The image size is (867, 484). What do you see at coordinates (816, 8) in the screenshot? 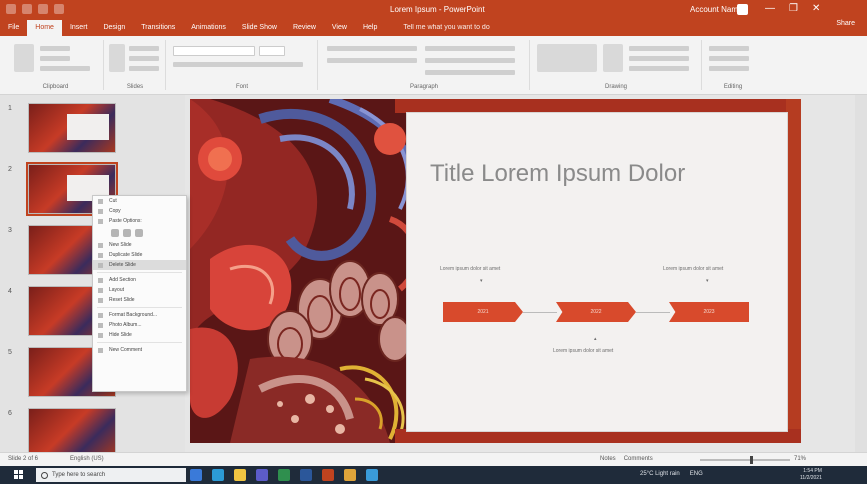
I see `close-button: ✕` at bounding box center [816, 8].